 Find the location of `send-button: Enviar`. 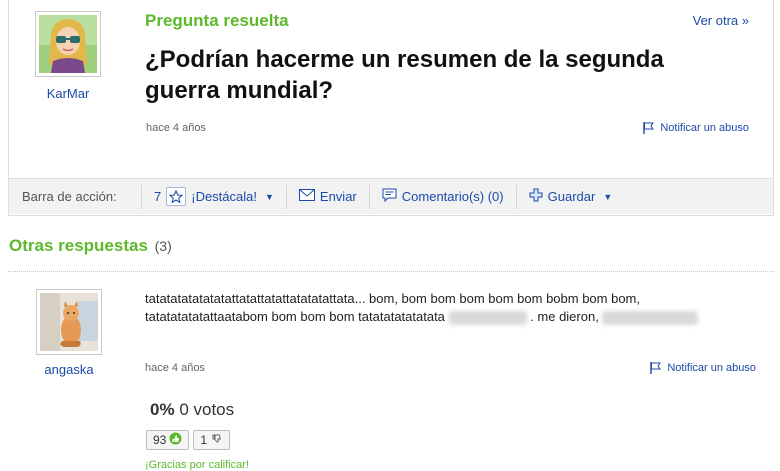

send-button: Enviar is located at coordinates (328, 196).